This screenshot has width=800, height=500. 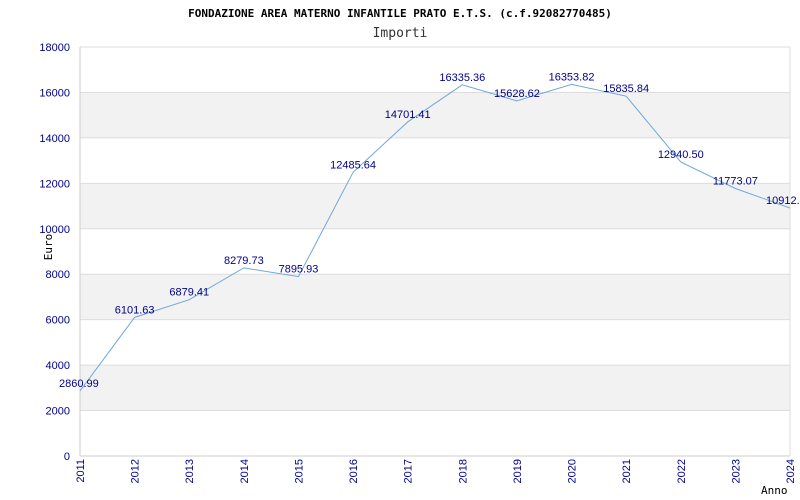 What do you see at coordinates (783, 201) in the screenshot?
I see `data-label: 10912.3` at bounding box center [783, 201].